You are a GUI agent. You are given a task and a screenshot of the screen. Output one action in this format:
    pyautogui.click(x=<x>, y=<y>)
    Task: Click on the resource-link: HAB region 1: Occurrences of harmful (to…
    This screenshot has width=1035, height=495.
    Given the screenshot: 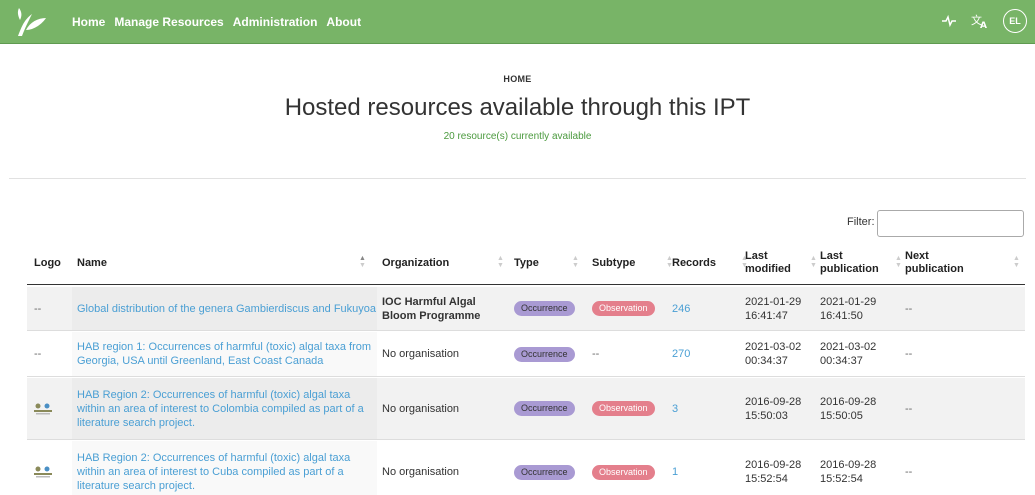 What is the action you would take?
    pyautogui.click(x=227, y=354)
    